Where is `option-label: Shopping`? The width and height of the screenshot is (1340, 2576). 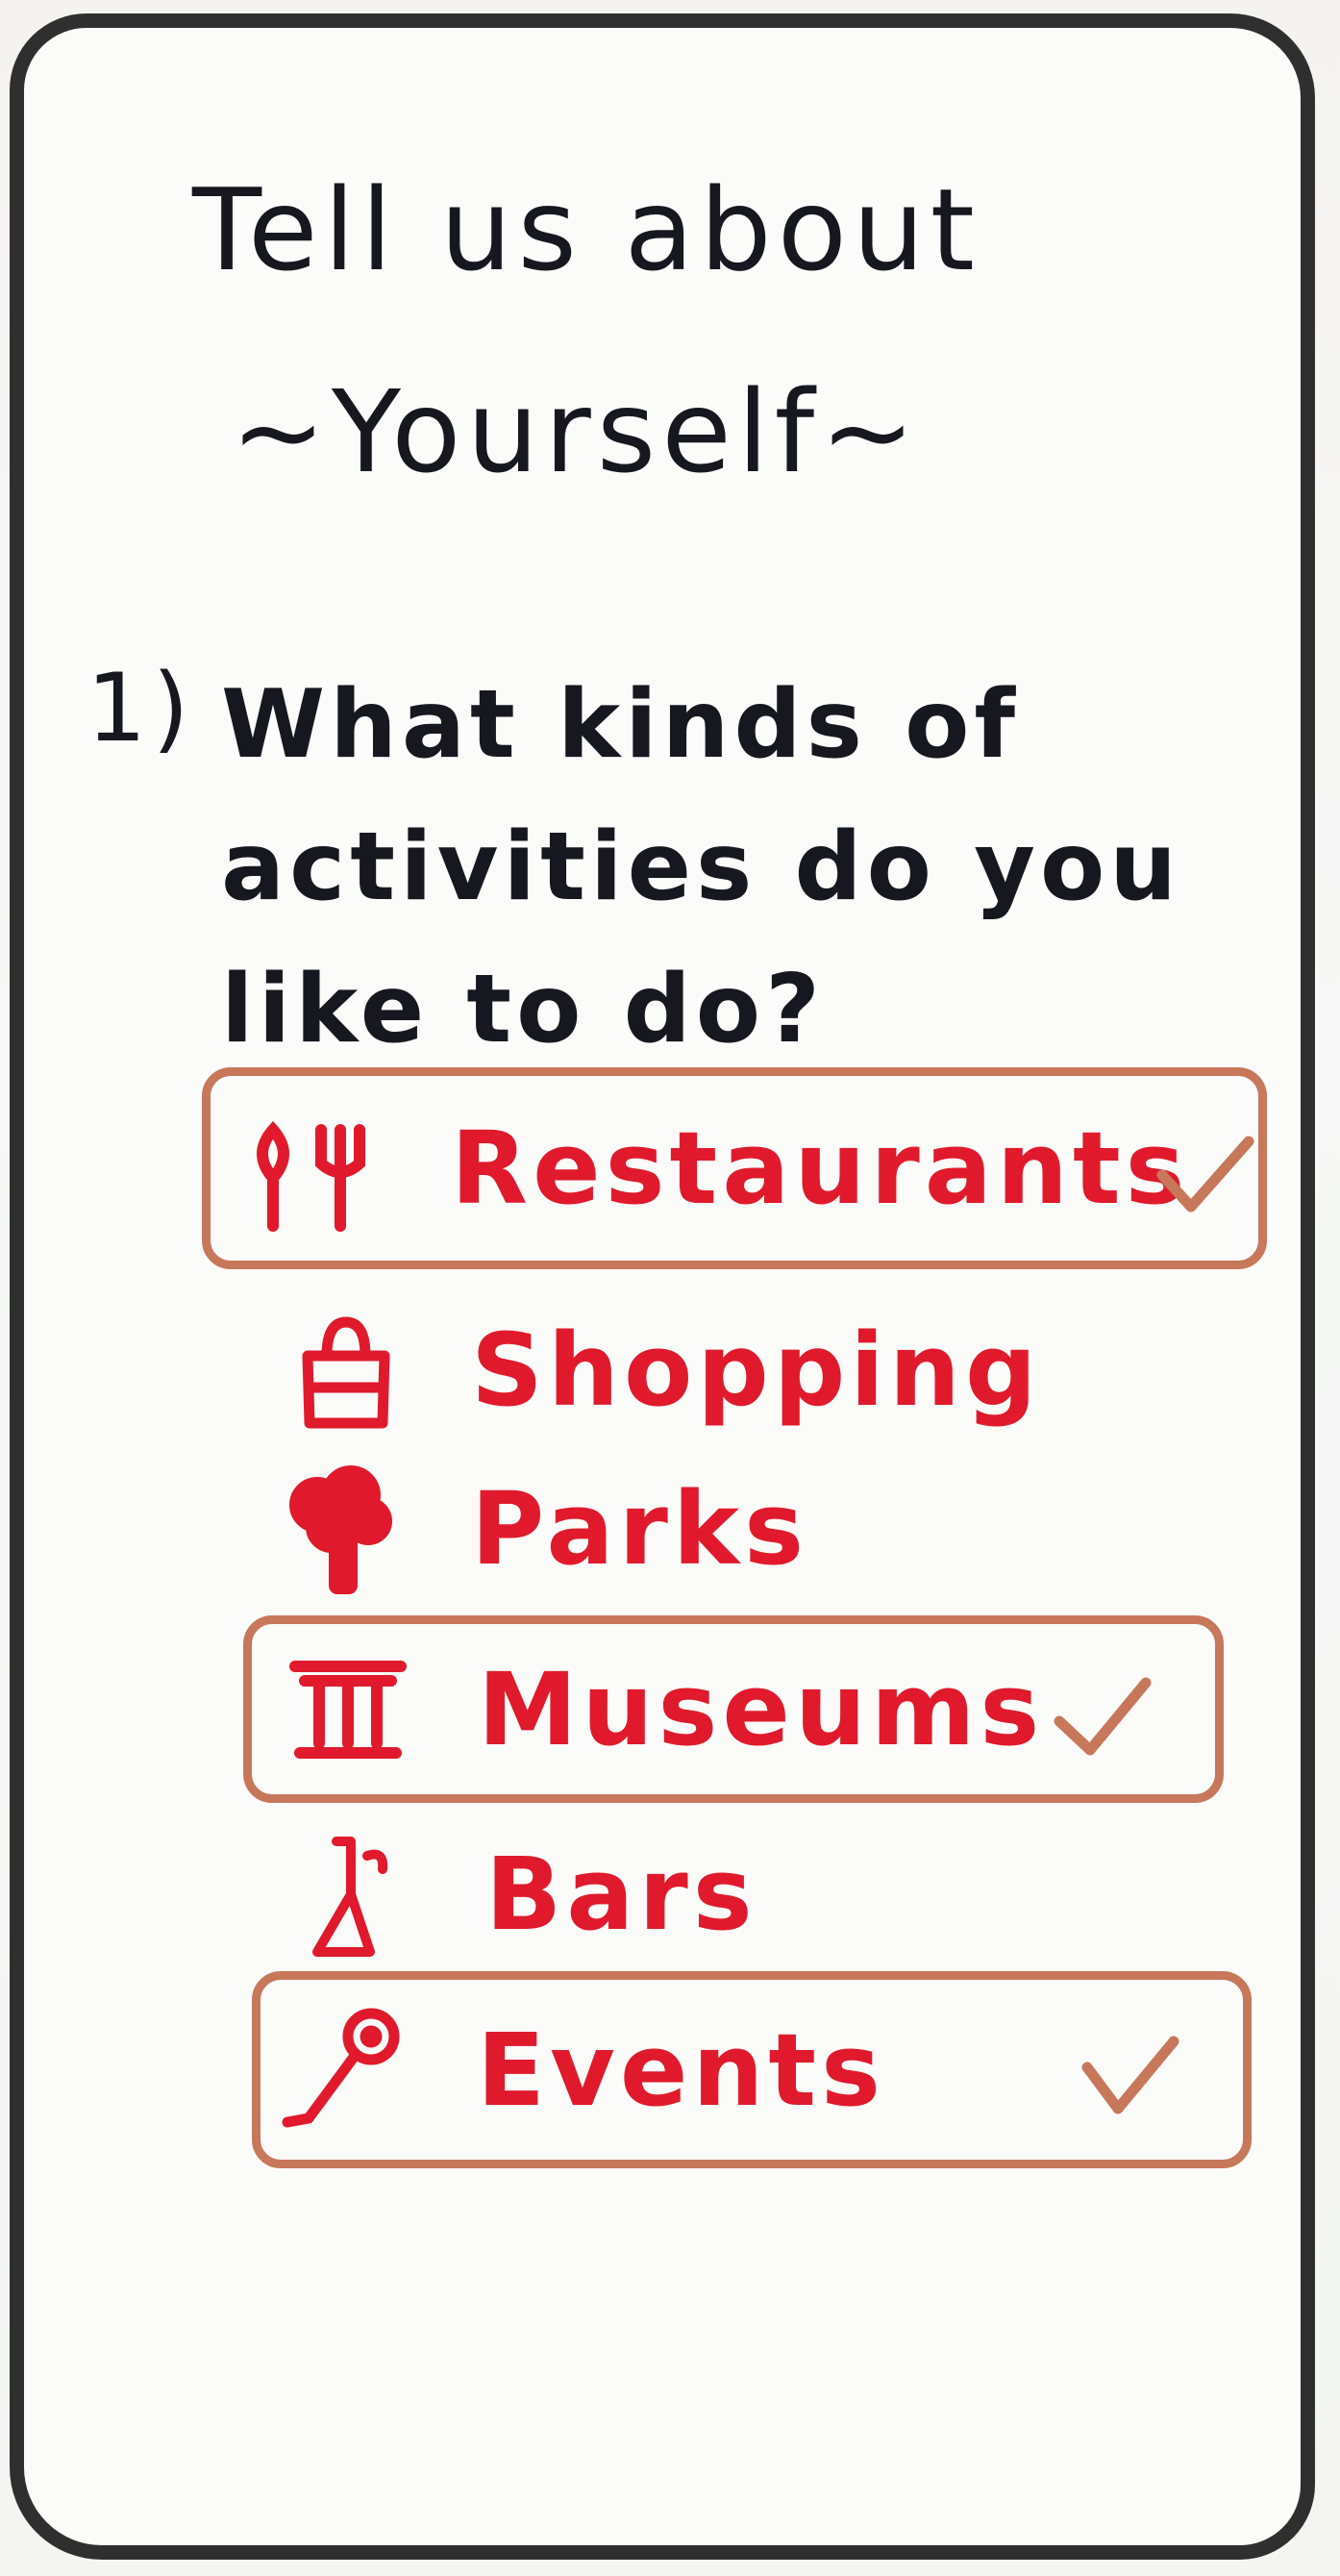 option-label: Shopping is located at coordinates (756, 1370).